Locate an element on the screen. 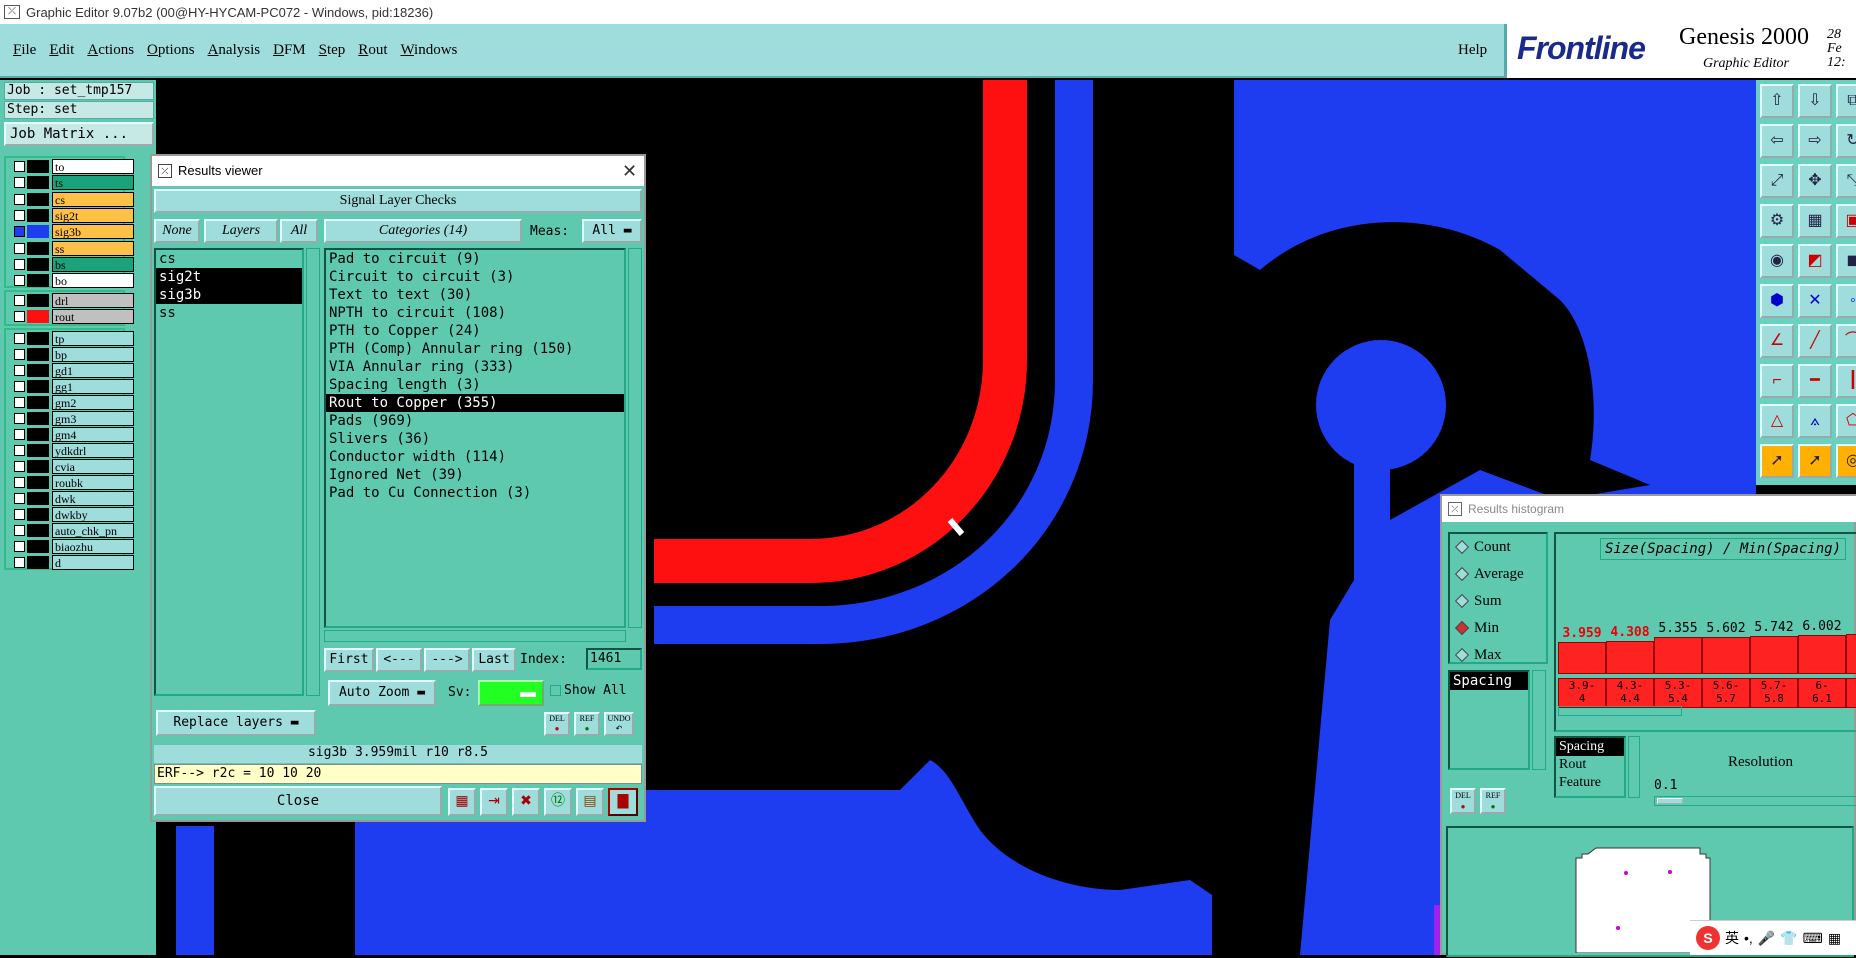 Image resolution: width=1856 pixels, height=958 pixels. layer-name: ss is located at coordinates (93, 248).